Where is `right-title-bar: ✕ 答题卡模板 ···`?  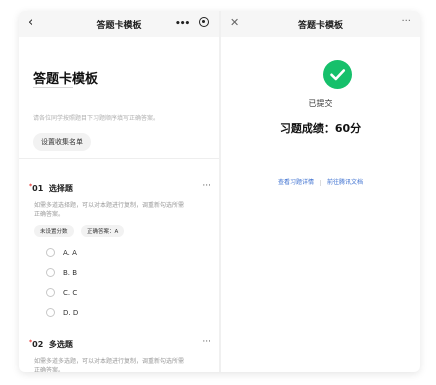
right-title-bar: ✕ 答题卡模板 ··· is located at coordinates (320, 24).